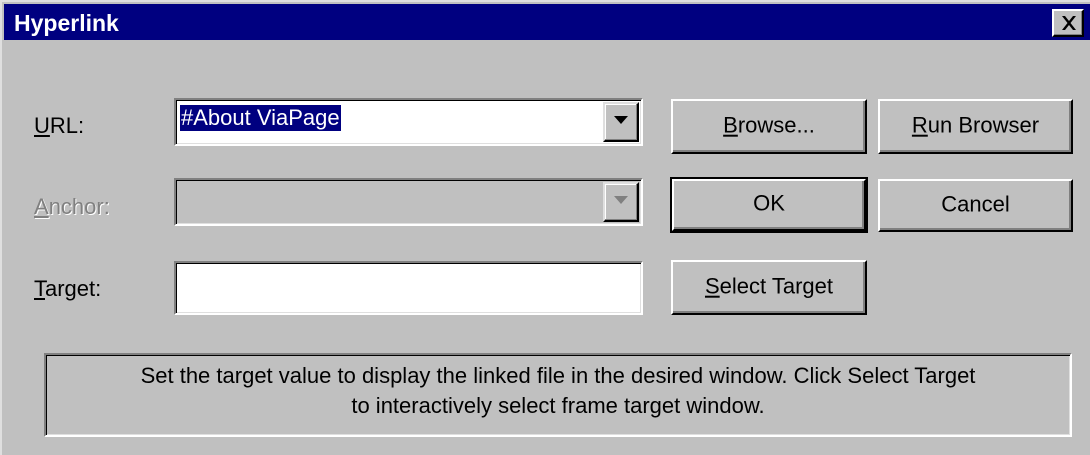 The width and height of the screenshot is (1090, 455). I want to click on anchor-label: Anchor:, so click(72, 207).